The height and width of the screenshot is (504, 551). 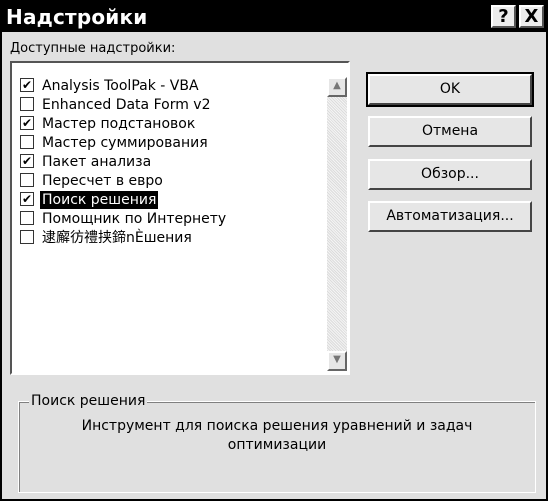 I want to click on addin-item-euro-conversion: Пересчет в евро, so click(x=173, y=181).